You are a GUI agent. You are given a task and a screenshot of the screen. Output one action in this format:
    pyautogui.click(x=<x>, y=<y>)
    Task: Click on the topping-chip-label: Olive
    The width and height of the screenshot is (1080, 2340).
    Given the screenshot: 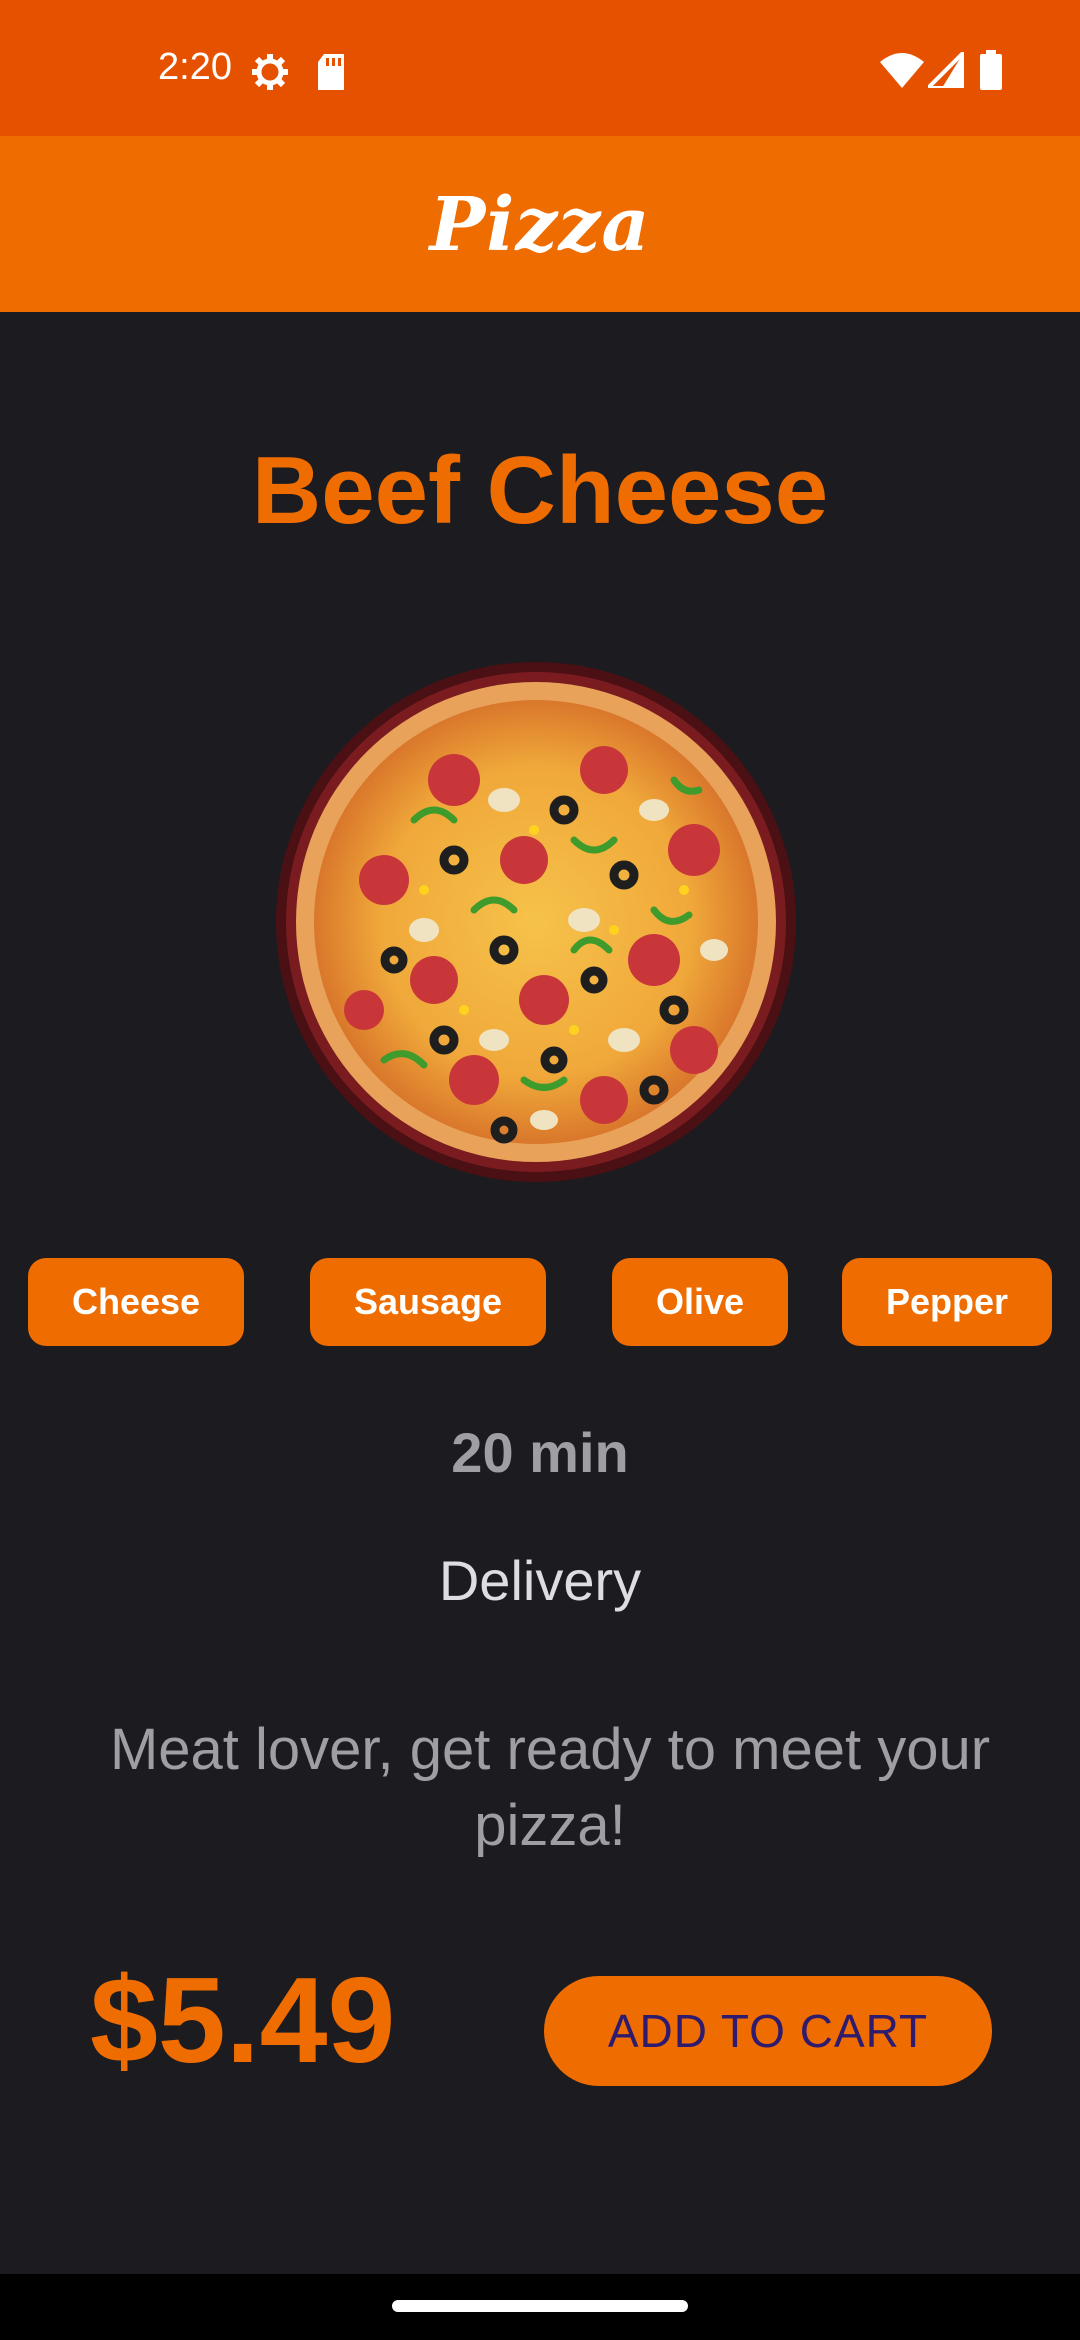 What is the action you would take?
    pyautogui.click(x=700, y=1301)
    